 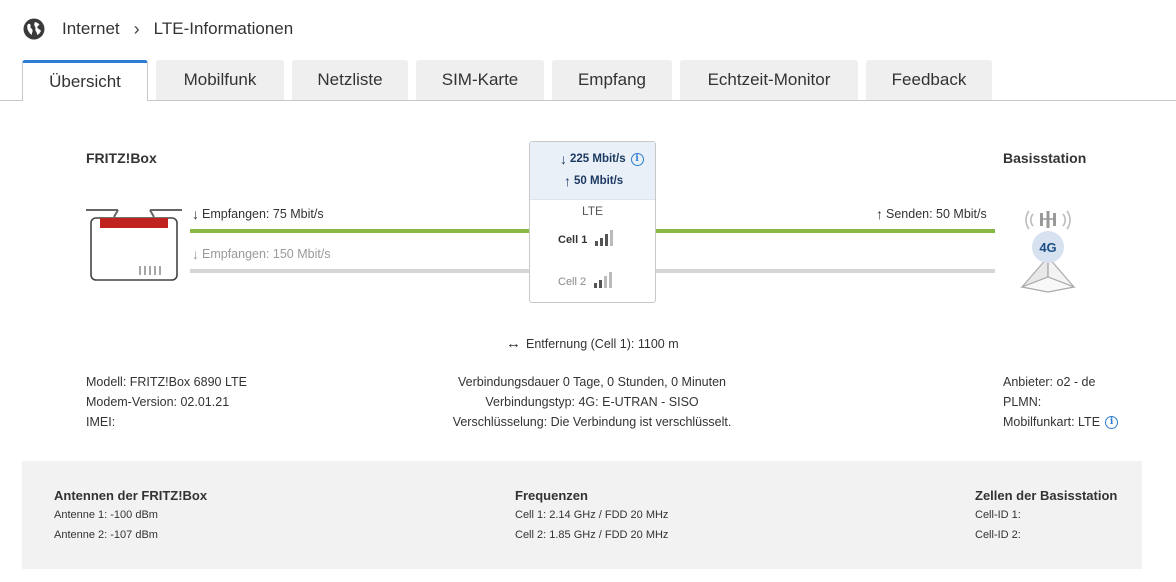 What do you see at coordinates (998, 515) in the screenshot?
I see `cell-id-1: Cell-ID 1:` at bounding box center [998, 515].